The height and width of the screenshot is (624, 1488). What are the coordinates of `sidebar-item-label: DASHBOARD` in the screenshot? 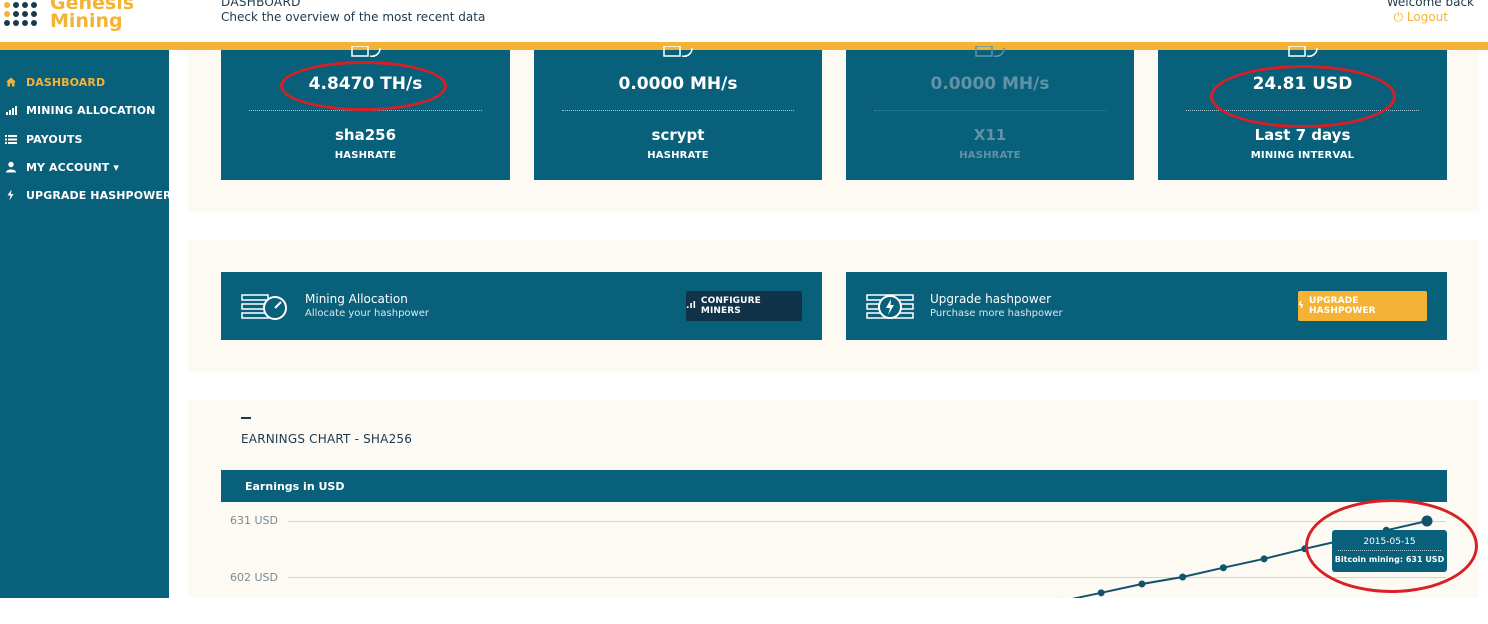 It's located at (66, 82).